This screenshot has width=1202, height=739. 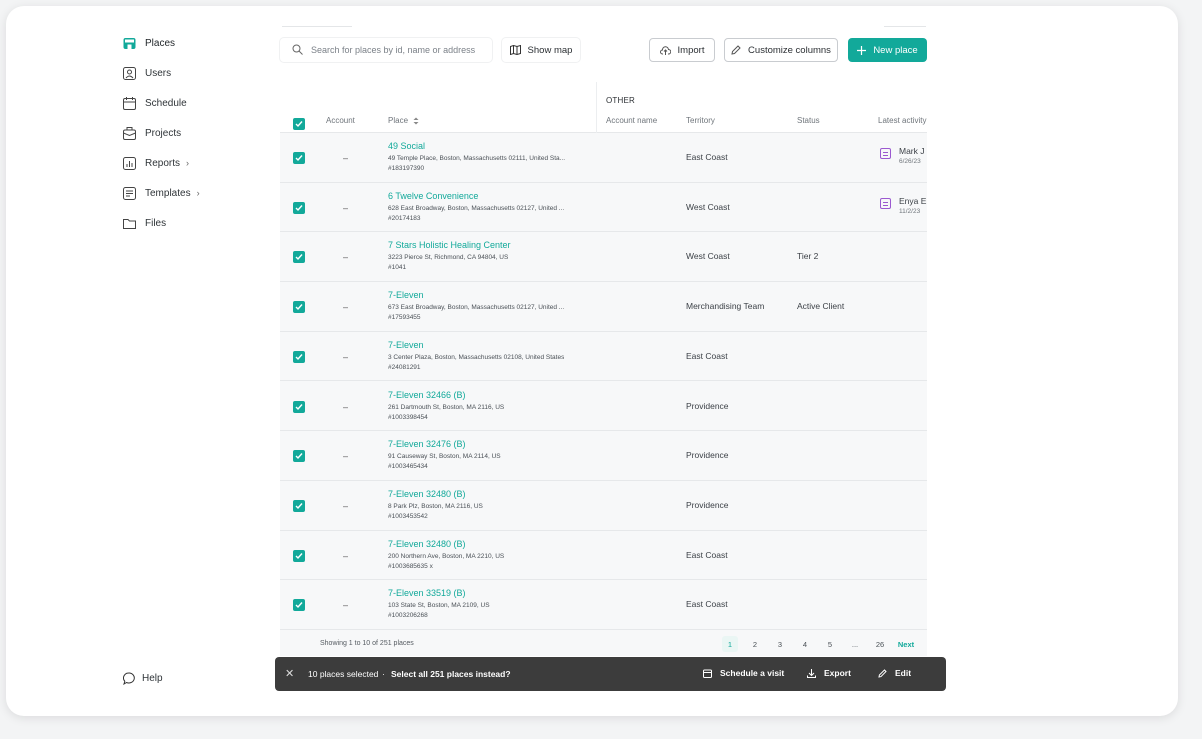 What do you see at coordinates (541, 50) in the screenshot?
I see `show-map-button: Show map` at bounding box center [541, 50].